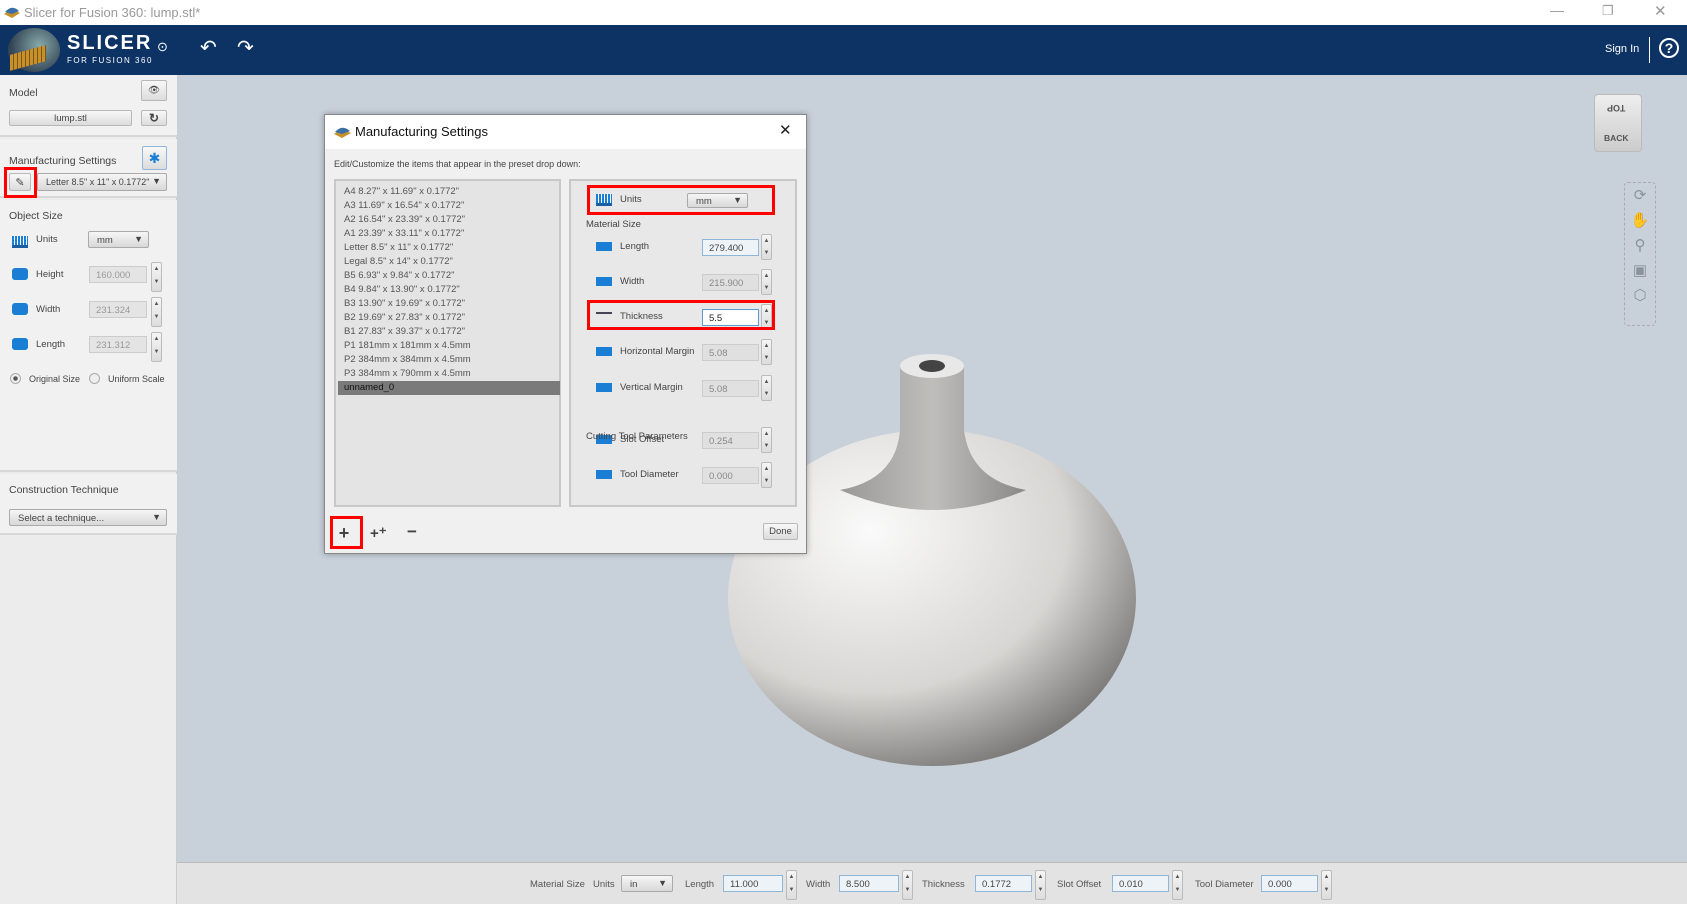  Describe the element at coordinates (1326, 885) in the screenshot. I see `tool-diameter-stepper: ▲ ▼` at that location.